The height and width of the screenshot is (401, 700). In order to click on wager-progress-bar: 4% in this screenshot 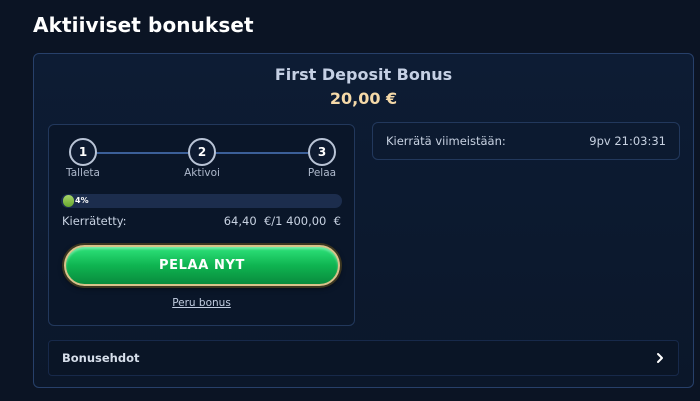, I will do `click(201, 201)`.